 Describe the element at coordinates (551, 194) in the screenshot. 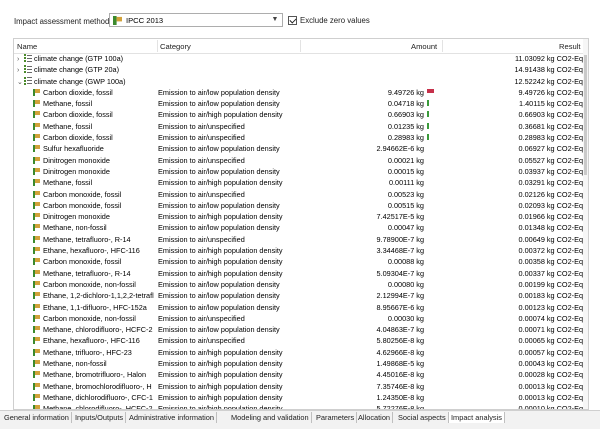

I see `result-cell: 0.02126 kg CO2-Eq` at that location.